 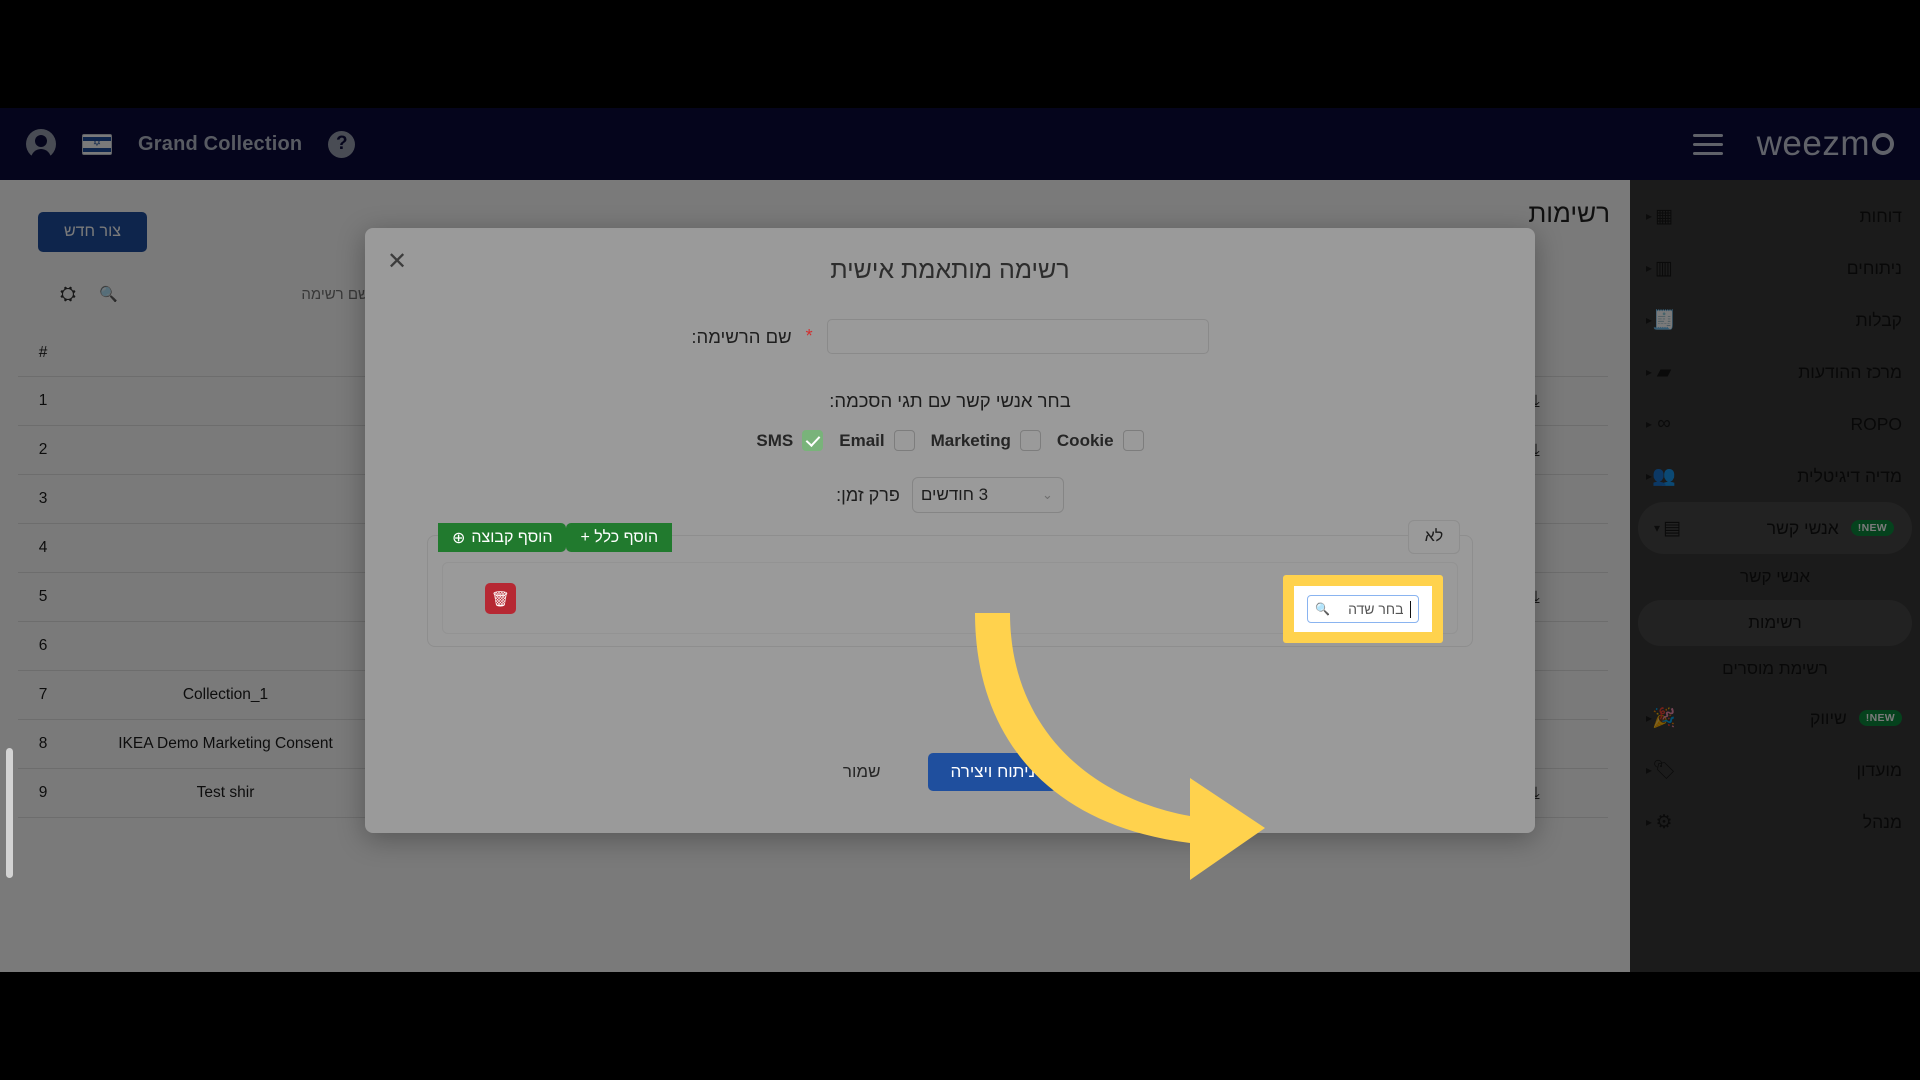 I want to click on period-select: ⌄ 3 חודשים, so click(x=987, y=495).